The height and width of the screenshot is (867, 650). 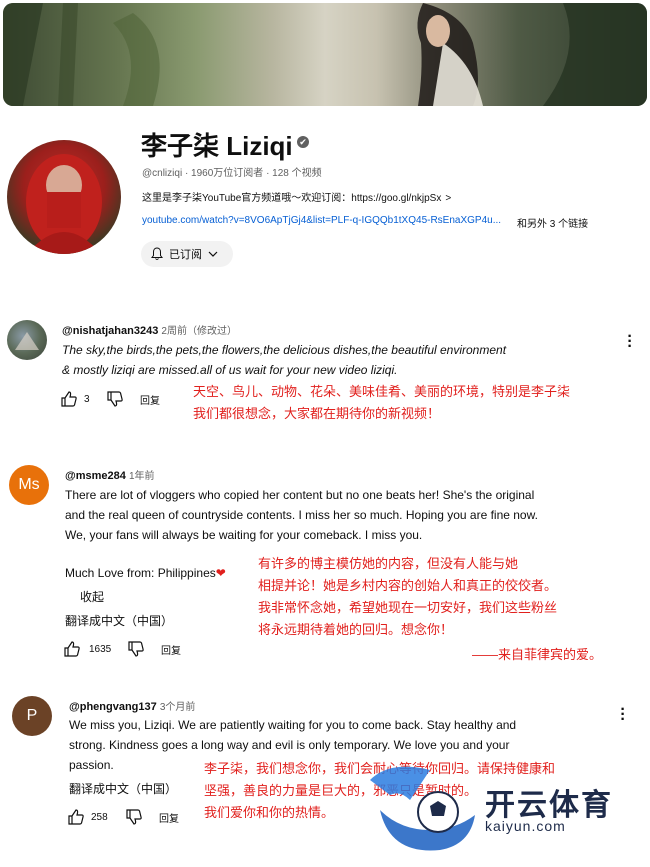 What do you see at coordinates (525, 826) in the screenshot?
I see `watermark-subtitle: kaiyun.com` at bounding box center [525, 826].